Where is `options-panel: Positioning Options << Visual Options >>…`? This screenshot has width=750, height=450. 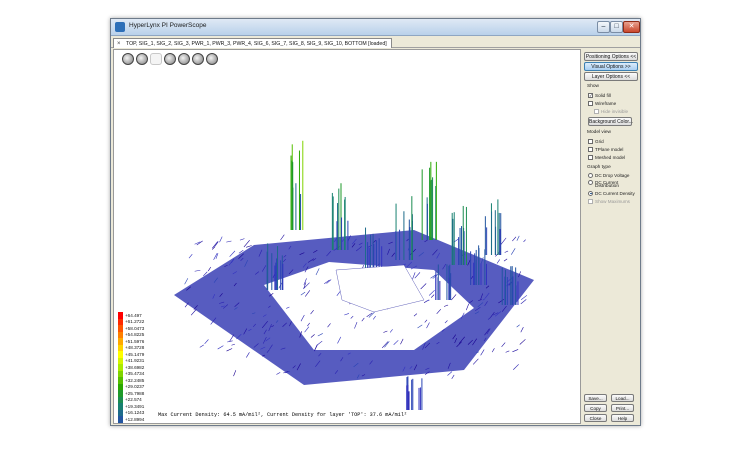 options-panel: Positioning Options << Visual Options >>… is located at coordinates (612, 236).